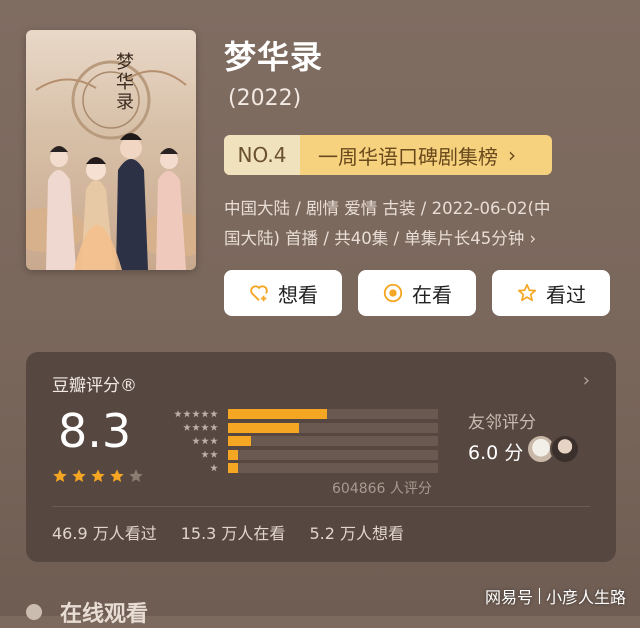 The height and width of the screenshot is (628, 640). What do you see at coordinates (104, 533) in the screenshot?
I see `stat-watched: 46.9 万人看过` at bounding box center [104, 533].